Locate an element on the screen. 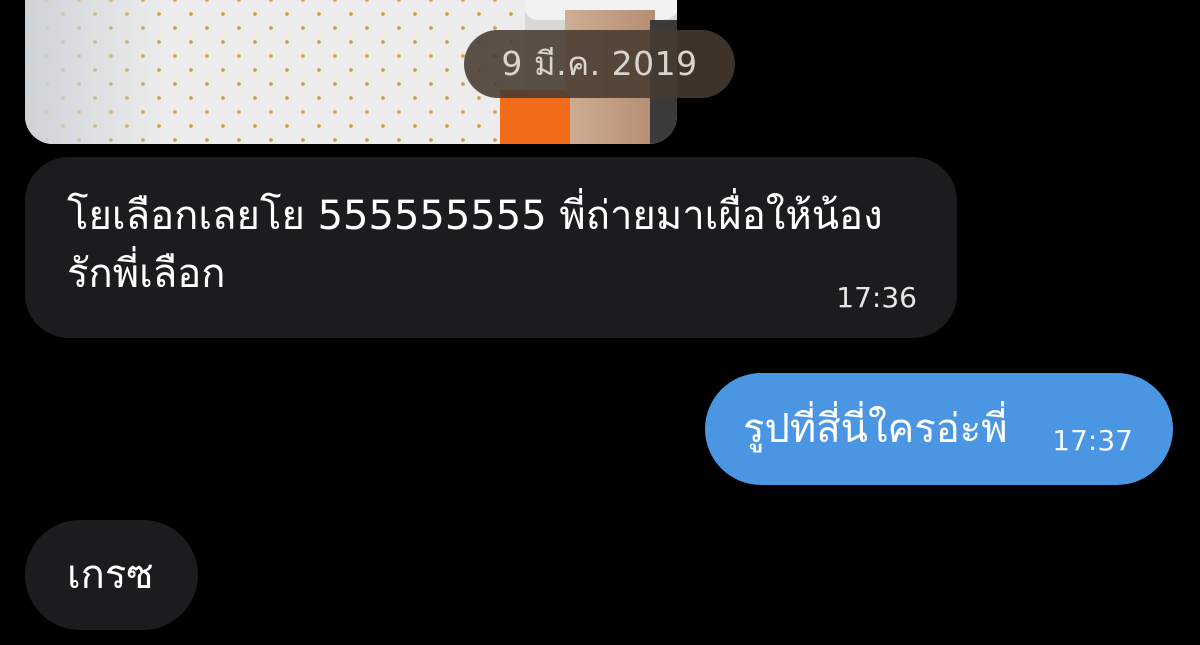 This screenshot has height=645, width=1200. incoming-message-bubble: เกรซ is located at coordinates (111, 575).